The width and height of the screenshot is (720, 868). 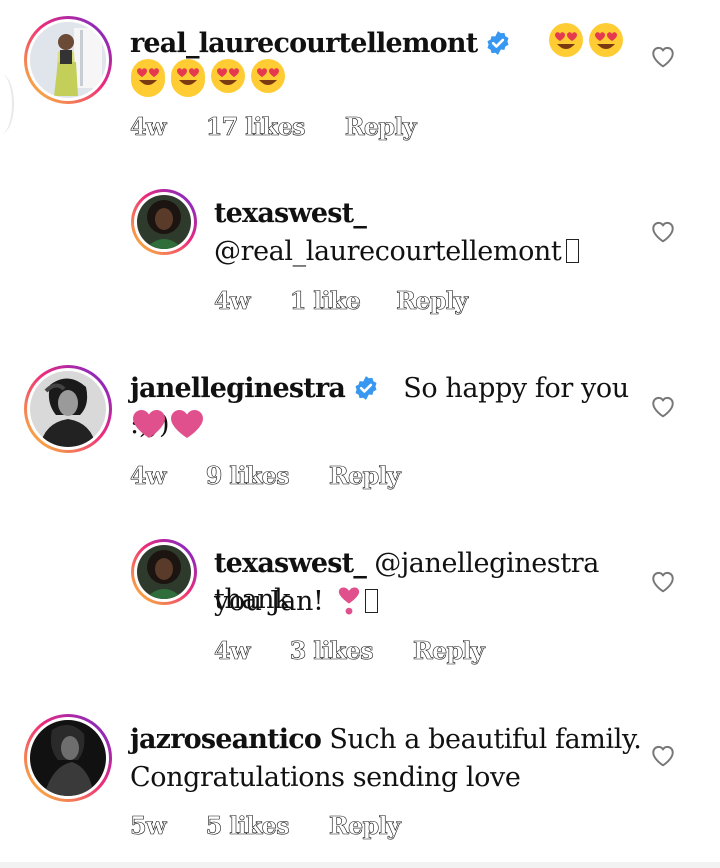 What do you see at coordinates (331, 651) in the screenshot?
I see `comment-likes-count: 3 likes` at bounding box center [331, 651].